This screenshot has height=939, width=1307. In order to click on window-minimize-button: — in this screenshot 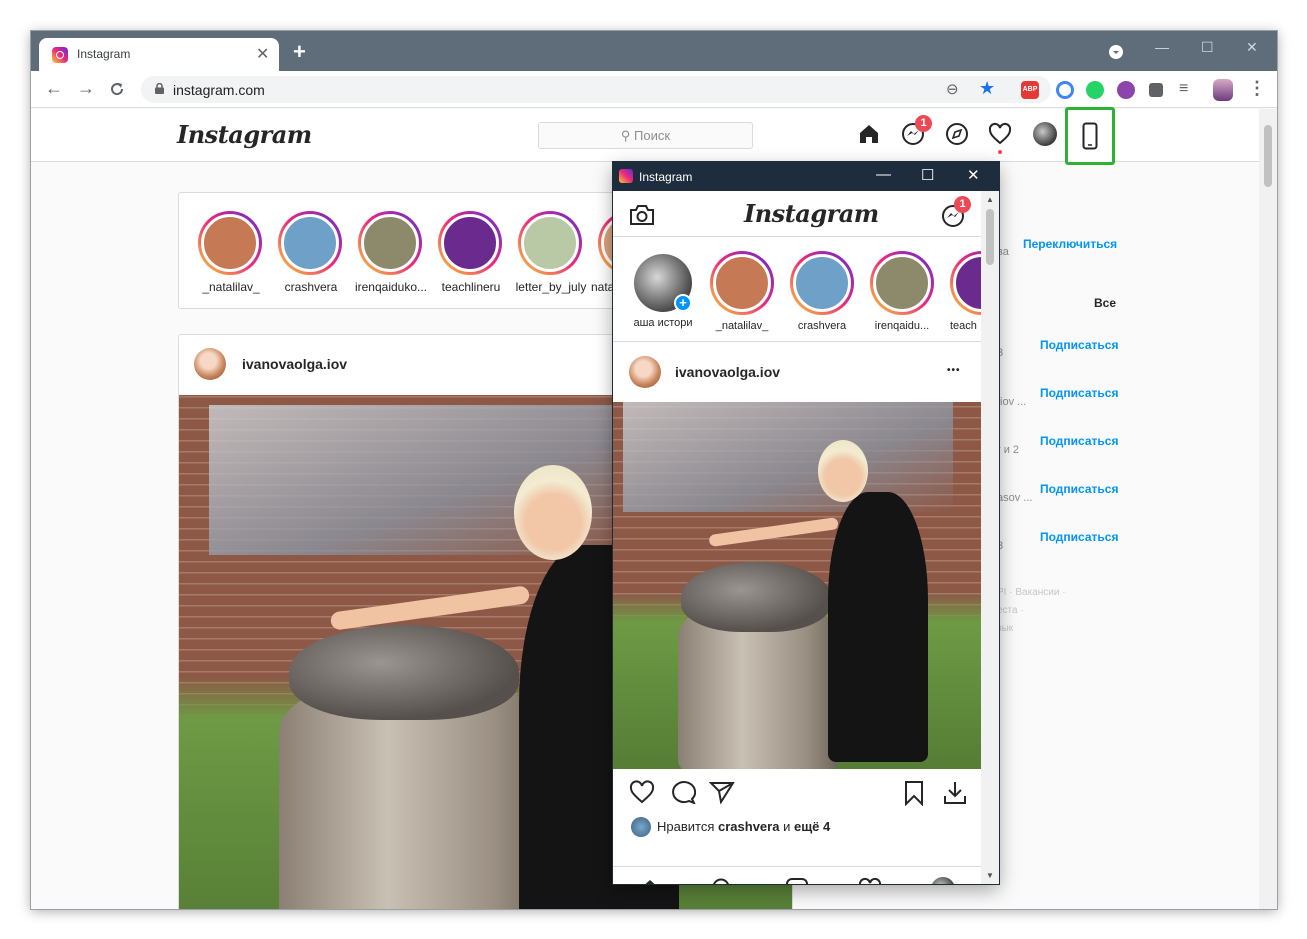, I will do `click(1162, 47)`.